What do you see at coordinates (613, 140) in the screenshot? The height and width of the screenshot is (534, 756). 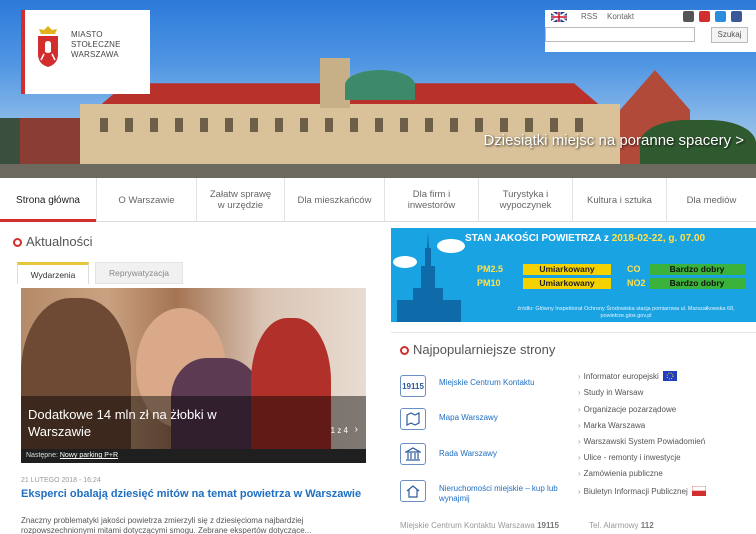 I see `hero-caption-link: Dziesiątki miejsc na poranne spacery >` at bounding box center [613, 140].